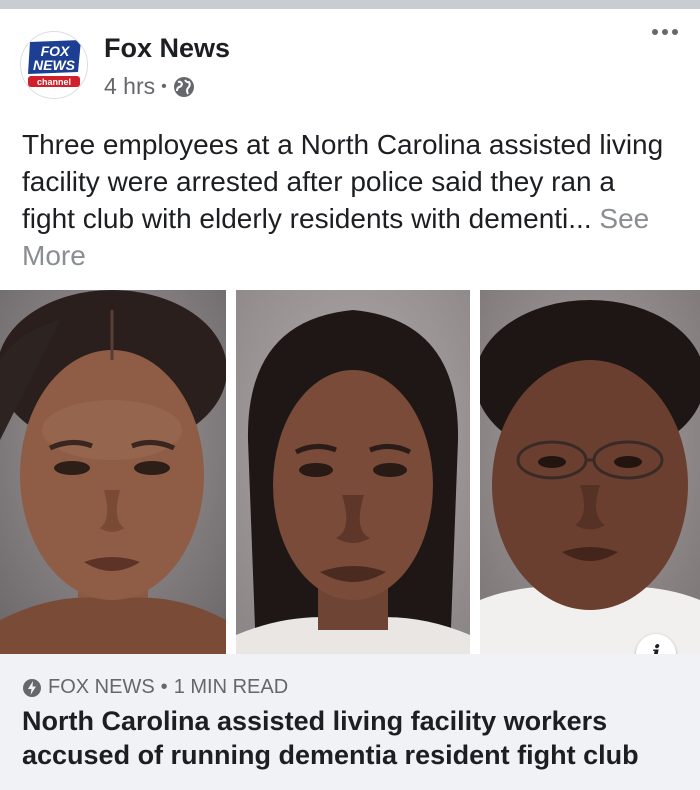 The height and width of the screenshot is (790, 700). I want to click on lightning-icon, so click(32, 687).